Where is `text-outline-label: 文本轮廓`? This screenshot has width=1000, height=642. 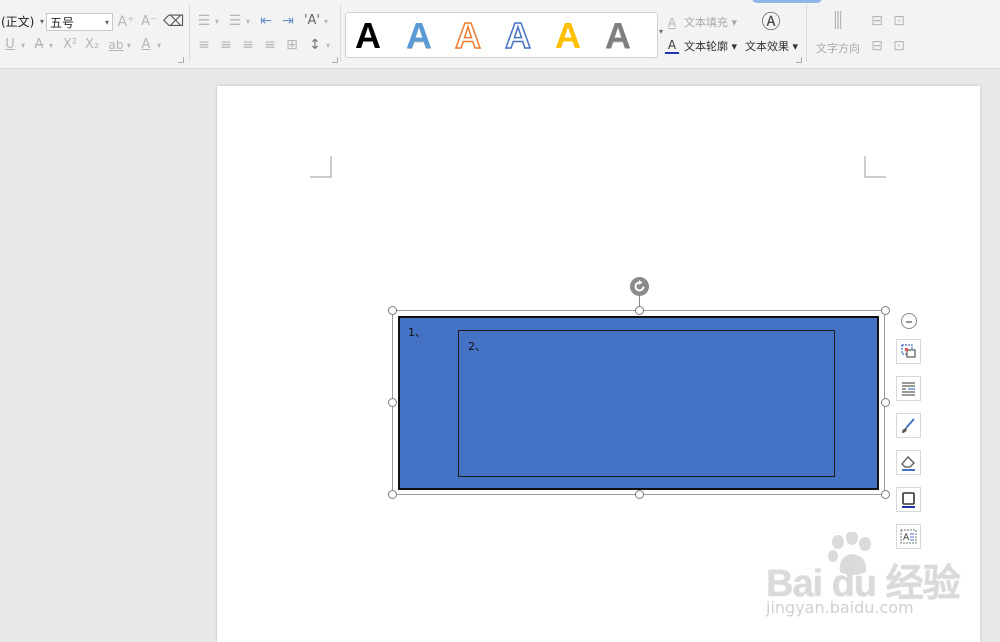 text-outline-label: 文本轮廓 is located at coordinates (706, 46).